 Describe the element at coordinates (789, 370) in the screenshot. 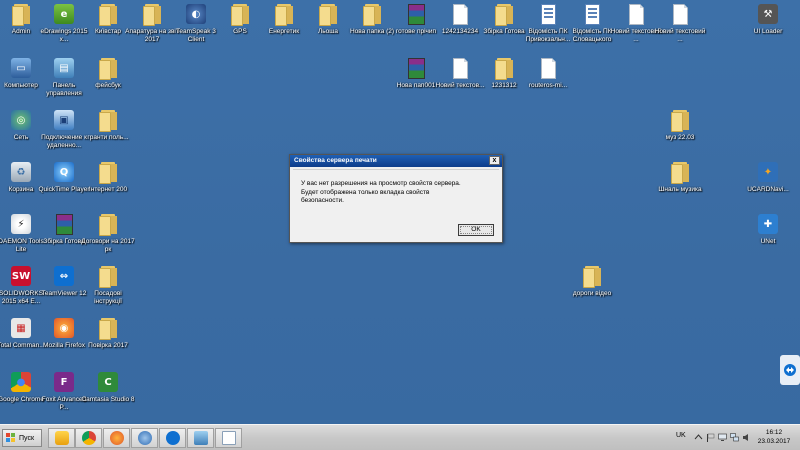

I see `teamviewer-panel-icon` at that location.